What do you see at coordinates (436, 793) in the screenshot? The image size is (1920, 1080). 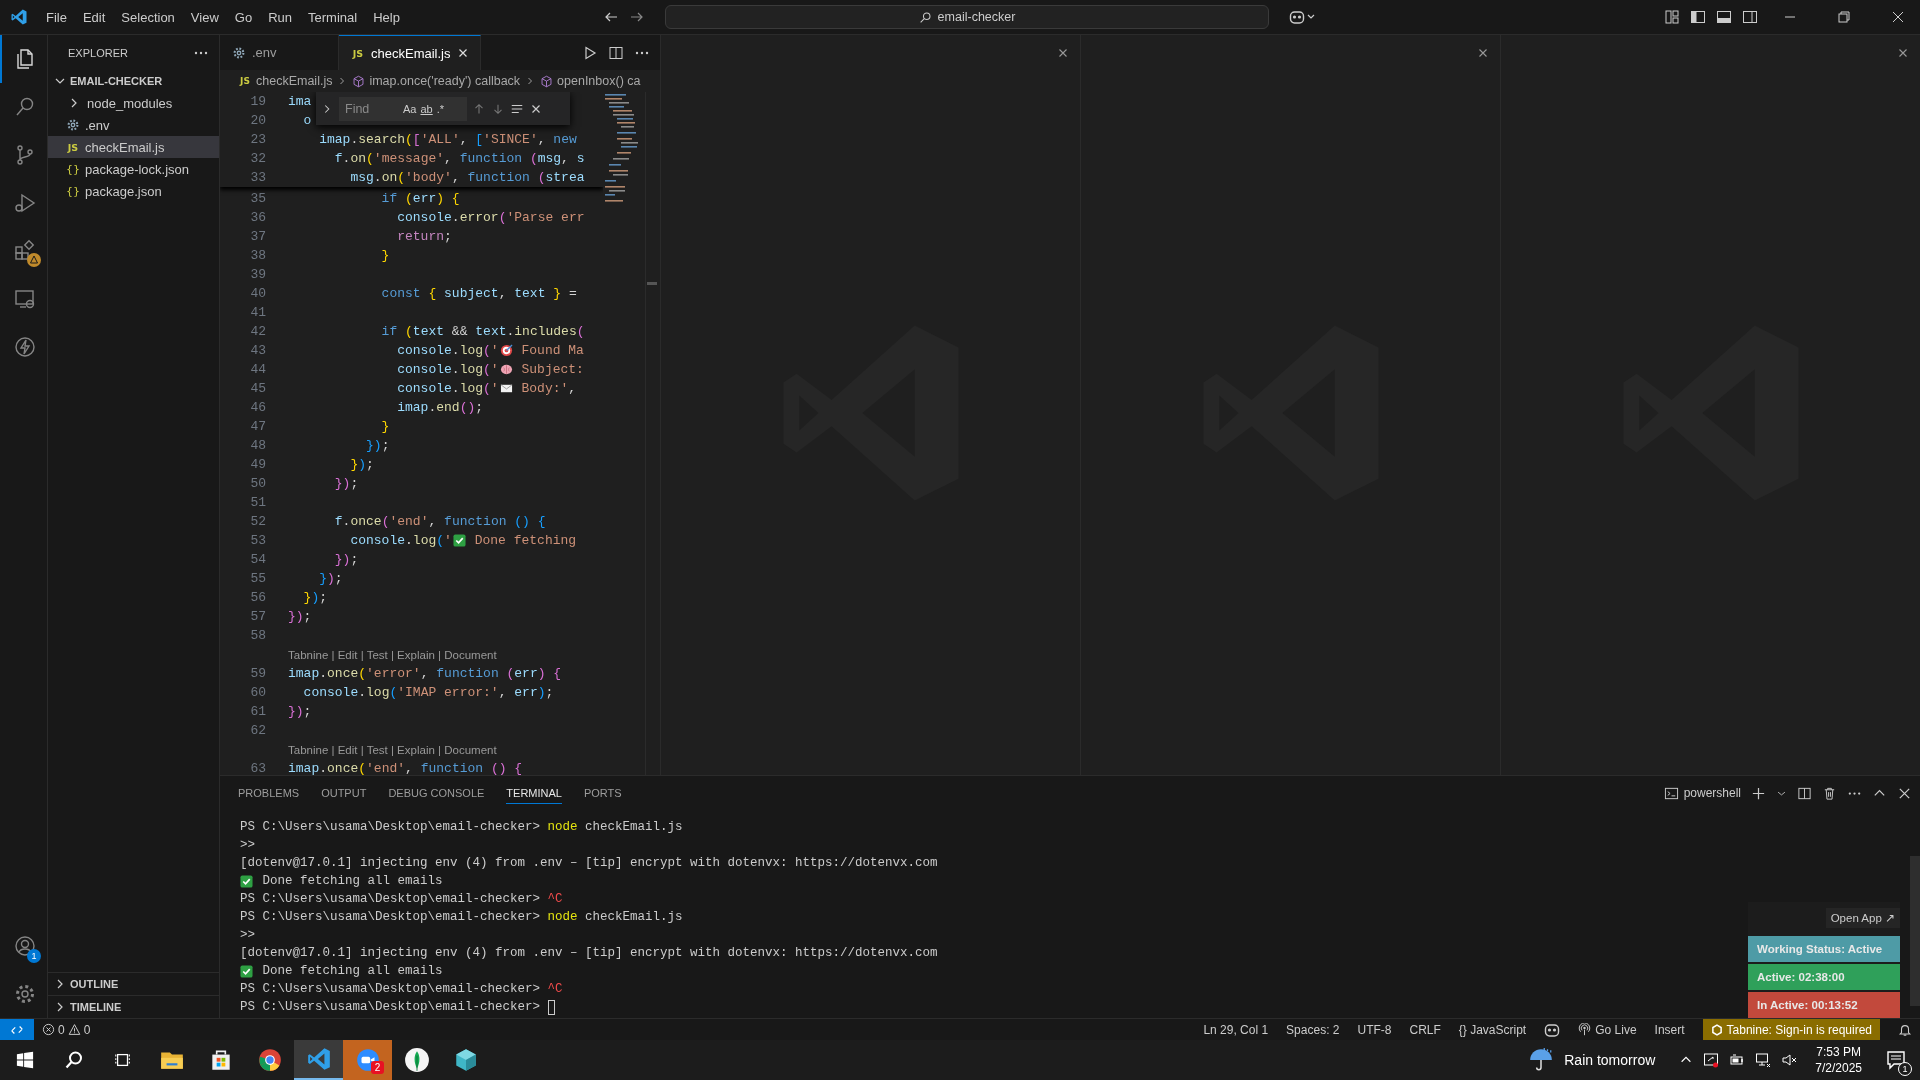 I see `panel-tab: DEBUG CONSOLE` at bounding box center [436, 793].